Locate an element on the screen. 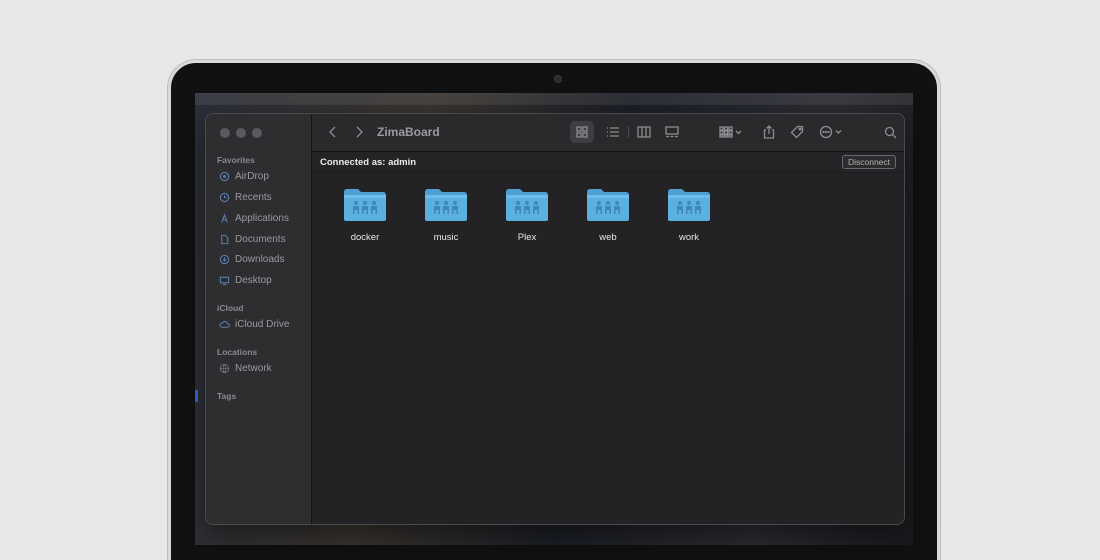  group-grid-icon is located at coordinates (730, 132).